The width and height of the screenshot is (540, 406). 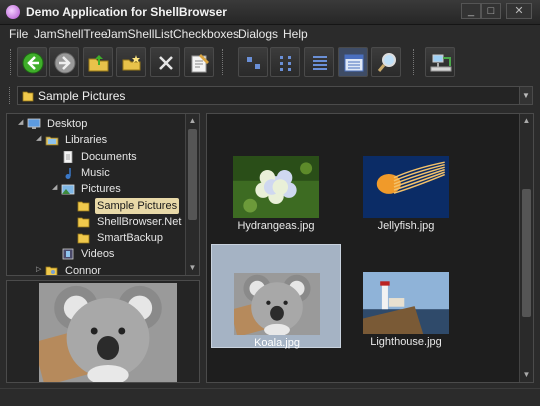 I want to click on delete-icon, so click(x=166, y=63).